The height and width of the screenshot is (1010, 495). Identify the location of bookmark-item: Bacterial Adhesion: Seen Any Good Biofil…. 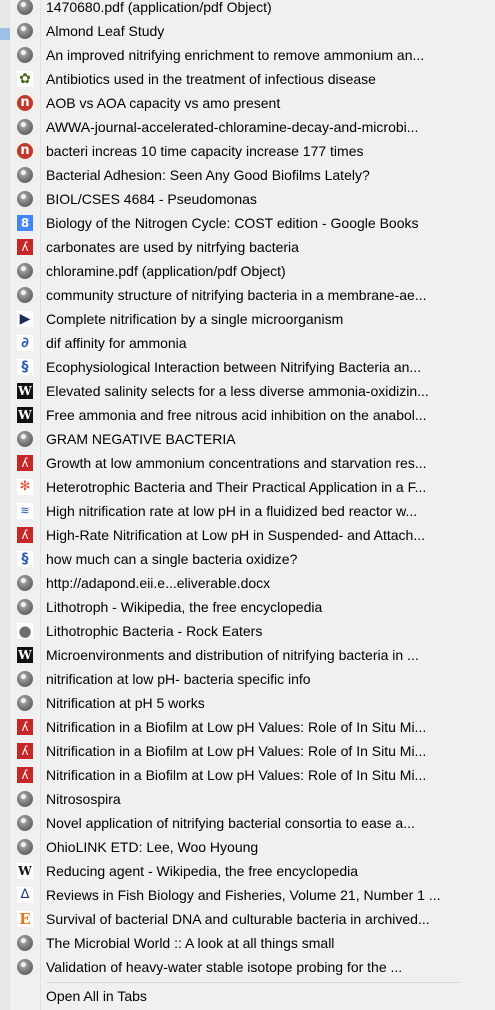
(247, 175).